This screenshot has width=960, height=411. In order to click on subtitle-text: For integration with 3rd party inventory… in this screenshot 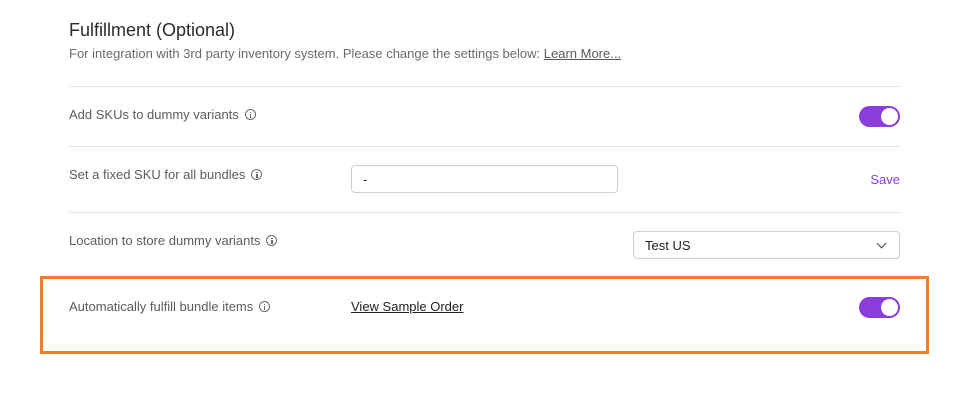, I will do `click(305, 53)`.